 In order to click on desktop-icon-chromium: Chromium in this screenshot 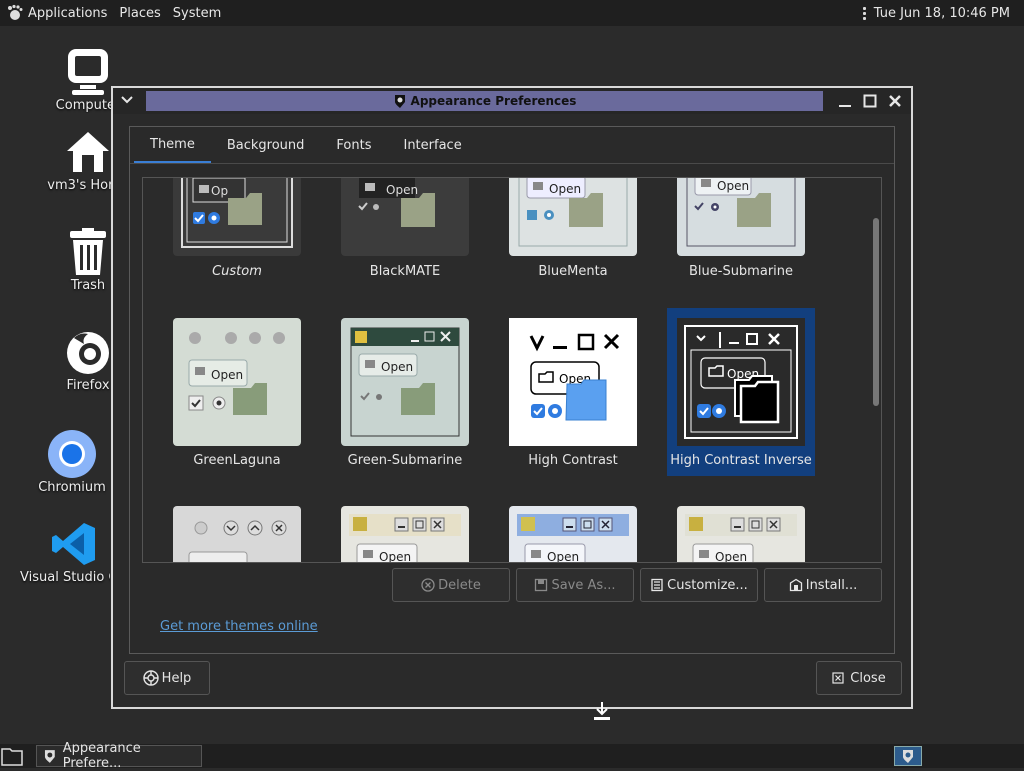, I will do `click(72, 461)`.